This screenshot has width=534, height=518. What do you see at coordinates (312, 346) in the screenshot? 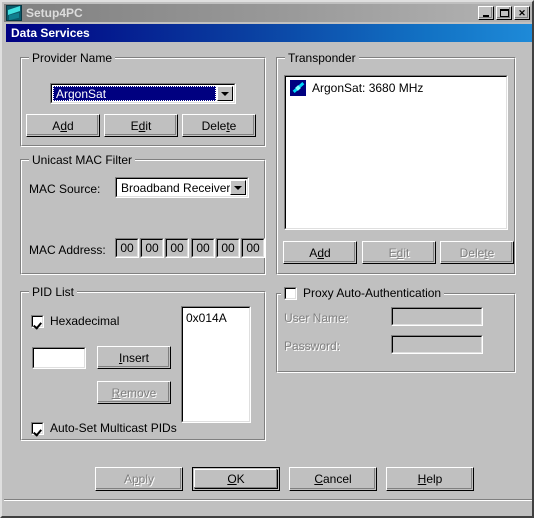
I see `password-label: Password:` at bounding box center [312, 346].